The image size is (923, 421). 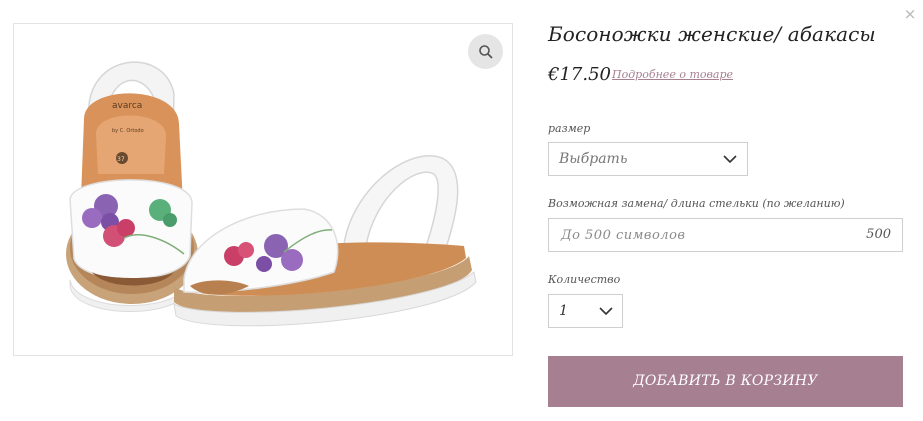 I want to click on add-to-cart-button: ДОБАВИТЬ В КОРЗИНУ, so click(x=725, y=381).